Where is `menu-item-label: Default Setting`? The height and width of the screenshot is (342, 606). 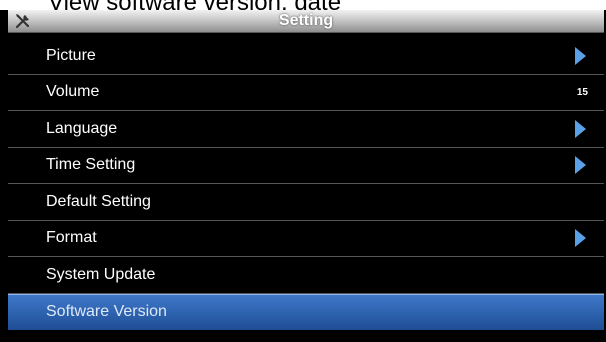 menu-item-label: Default Setting is located at coordinates (98, 201).